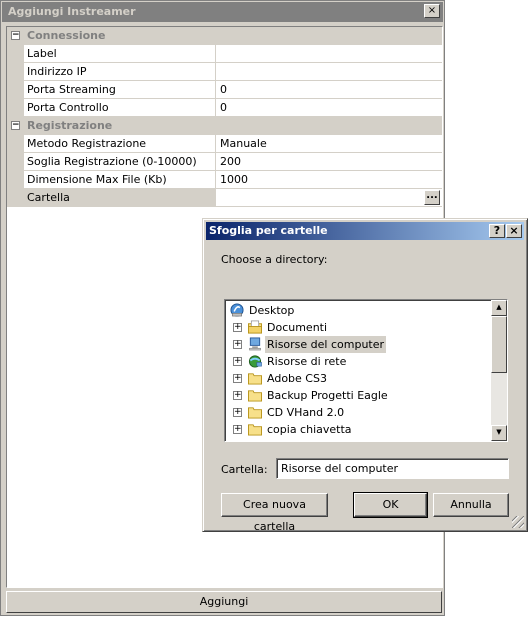 The height and width of the screenshot is (618, 529). I want to click on tree-scrollbar: ▲ ▼, so click(499, 370).